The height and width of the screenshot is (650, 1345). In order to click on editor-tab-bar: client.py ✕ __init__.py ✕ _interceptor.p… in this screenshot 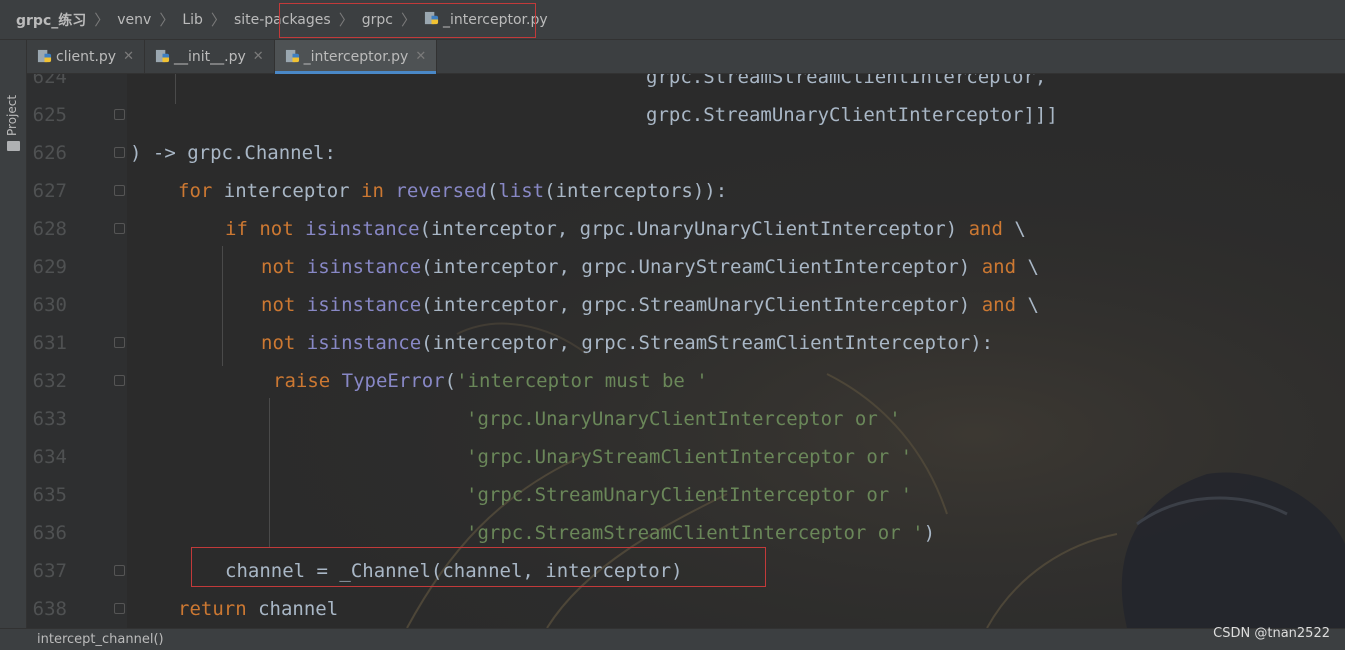, I will do `click(686, 57)`.